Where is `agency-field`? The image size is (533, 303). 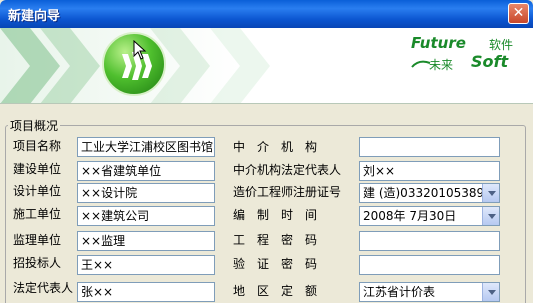
agency-field is located at coordinates (429, 147).